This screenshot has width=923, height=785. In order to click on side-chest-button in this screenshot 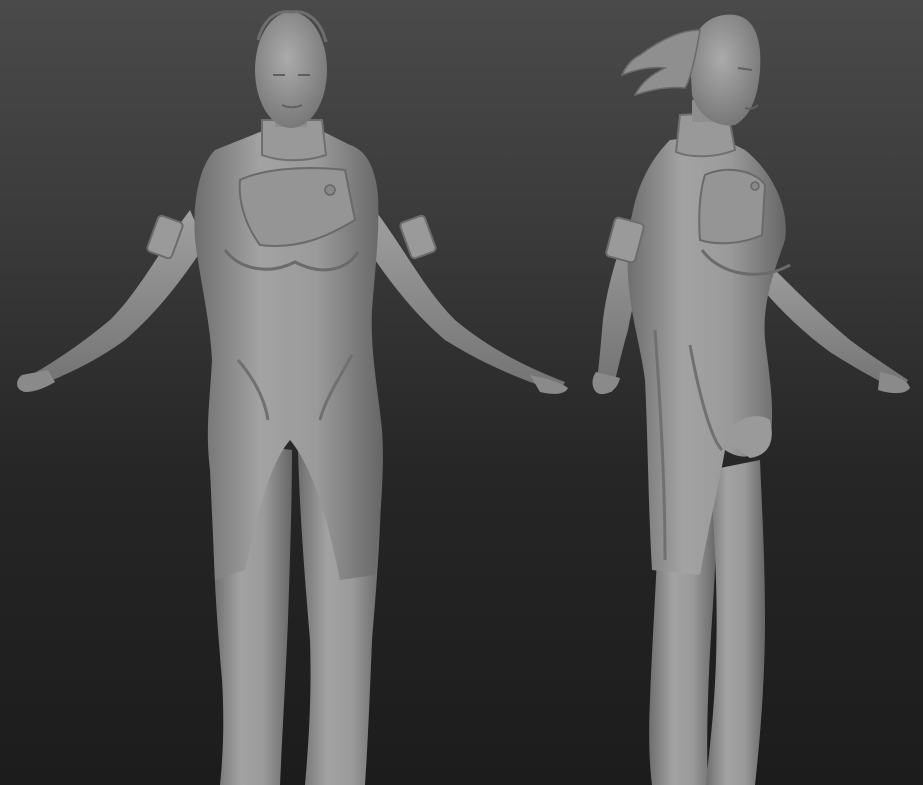, I will do `click(755, 186)`.